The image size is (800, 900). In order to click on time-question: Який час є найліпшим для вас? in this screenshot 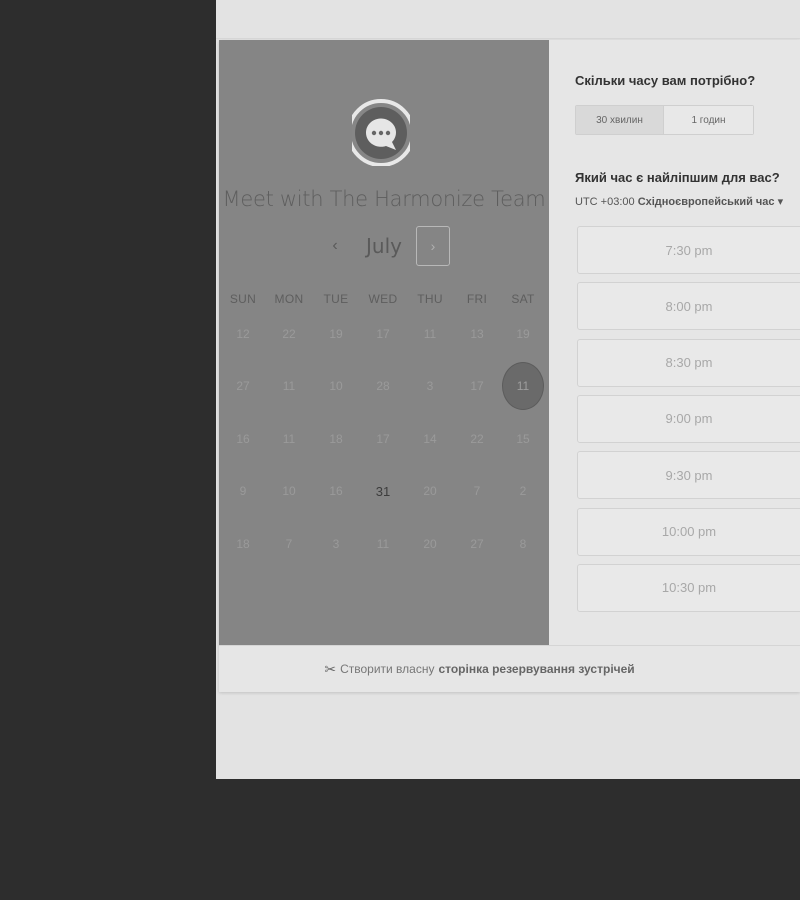, I will do `click(677, 177)`.